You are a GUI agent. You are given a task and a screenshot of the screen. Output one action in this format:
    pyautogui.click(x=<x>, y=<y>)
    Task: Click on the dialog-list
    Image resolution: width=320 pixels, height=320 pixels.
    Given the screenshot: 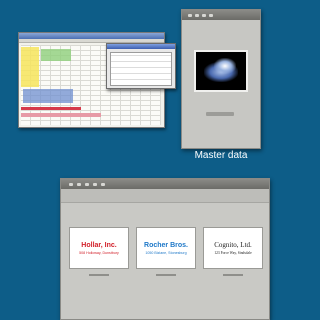 What is the action you would take?
    pyautogui.click(x=141, y=69)
    